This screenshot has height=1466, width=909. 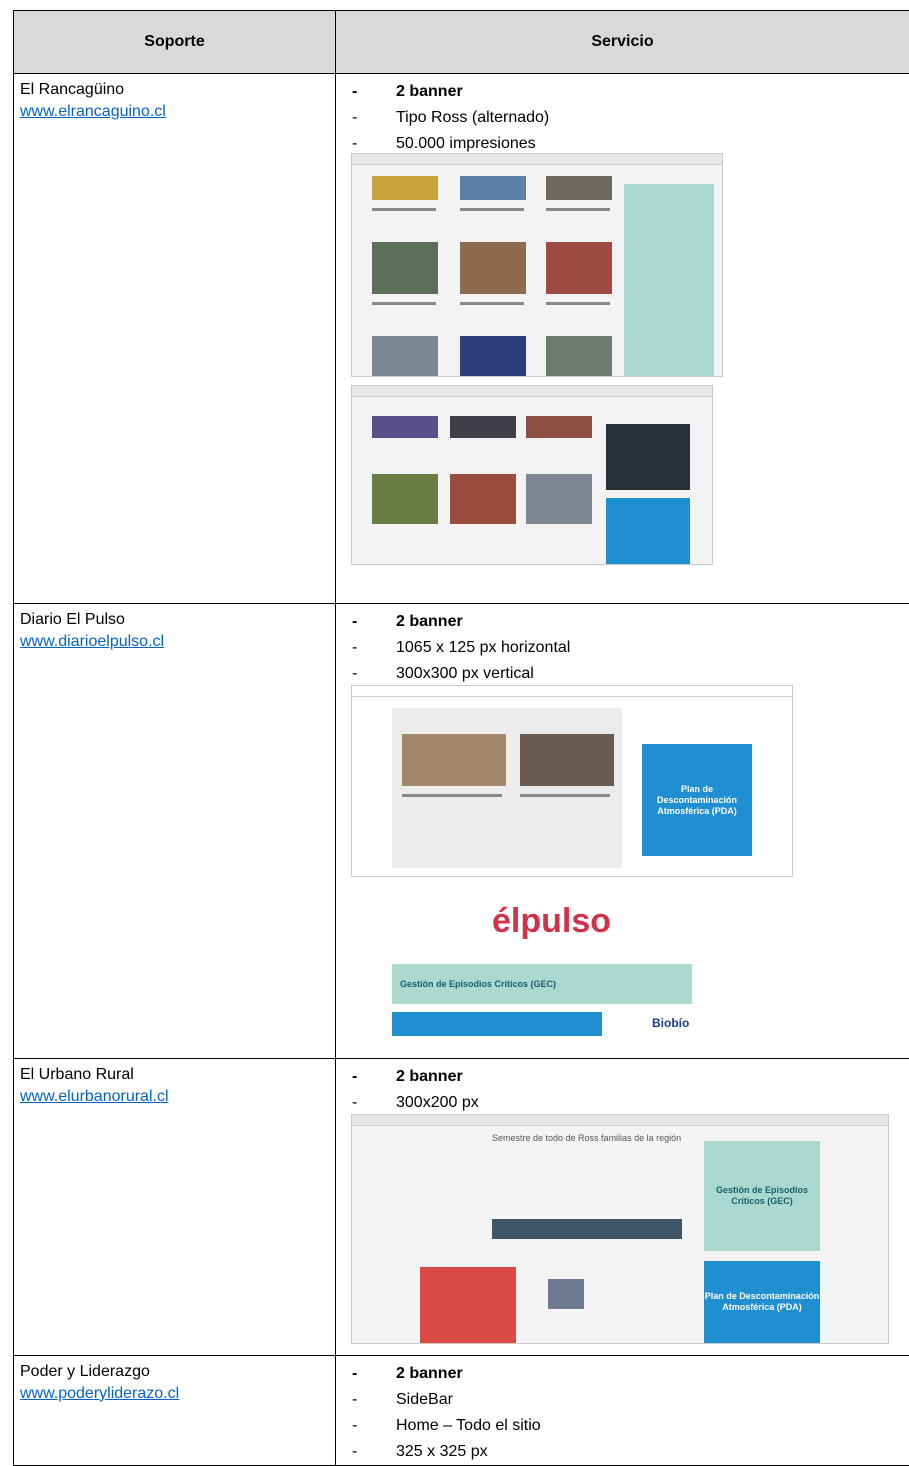 I want to click on service-item: 300x200 px, so click(x=622, y=1103).